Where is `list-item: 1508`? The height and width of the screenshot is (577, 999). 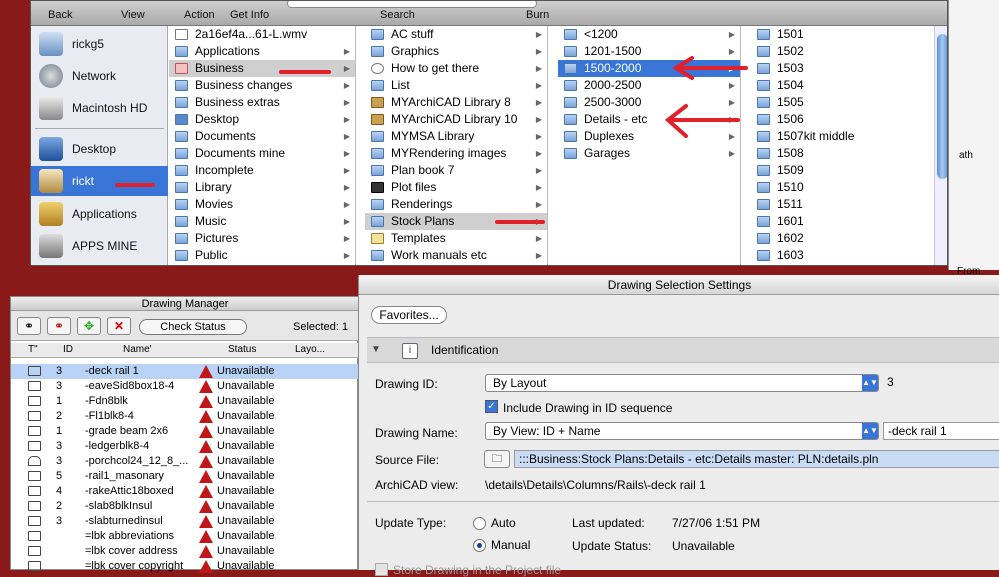 list-item: 1508 is located at coordinates (849, 153).